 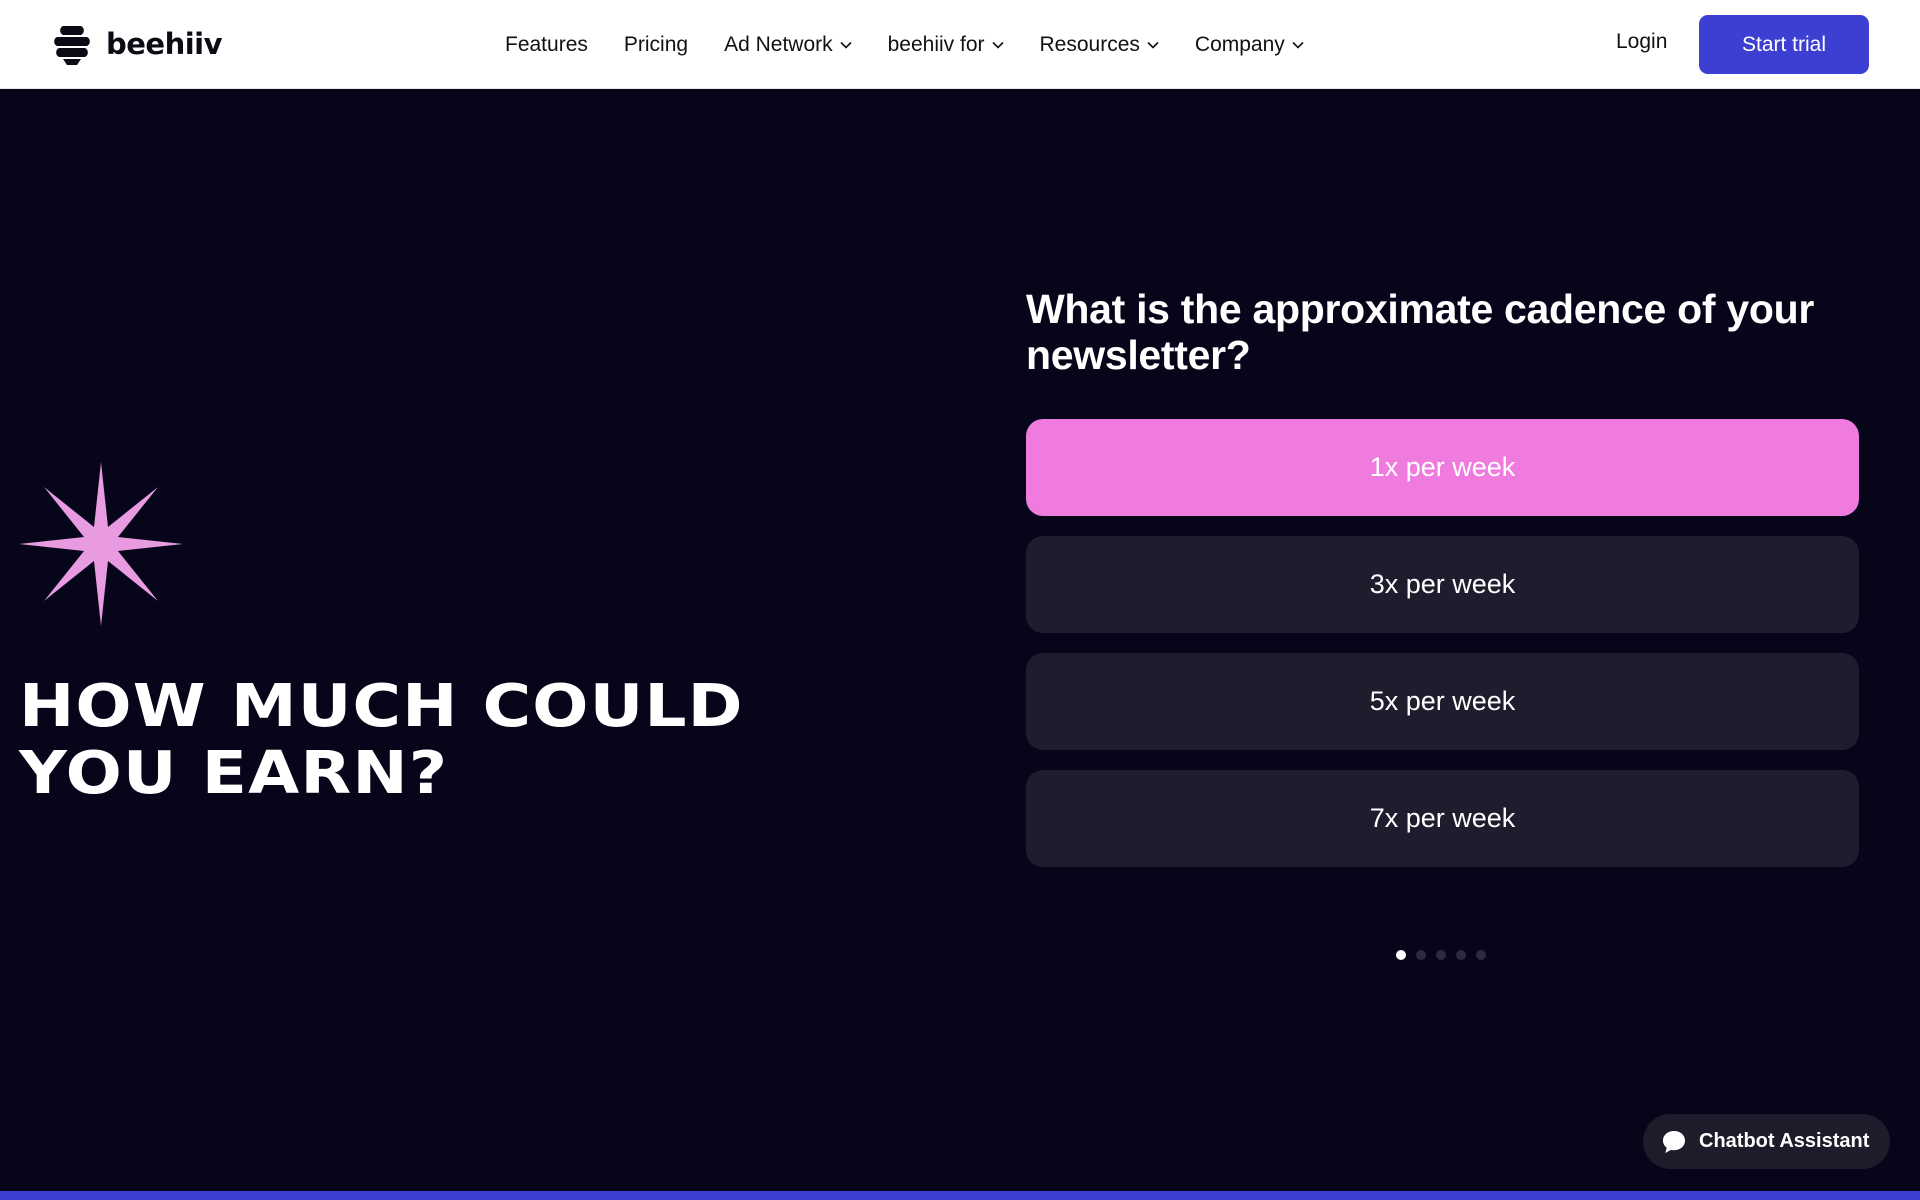 I want to click on option-3x-per-week: 3x per week, so click(x=1442, y=584).